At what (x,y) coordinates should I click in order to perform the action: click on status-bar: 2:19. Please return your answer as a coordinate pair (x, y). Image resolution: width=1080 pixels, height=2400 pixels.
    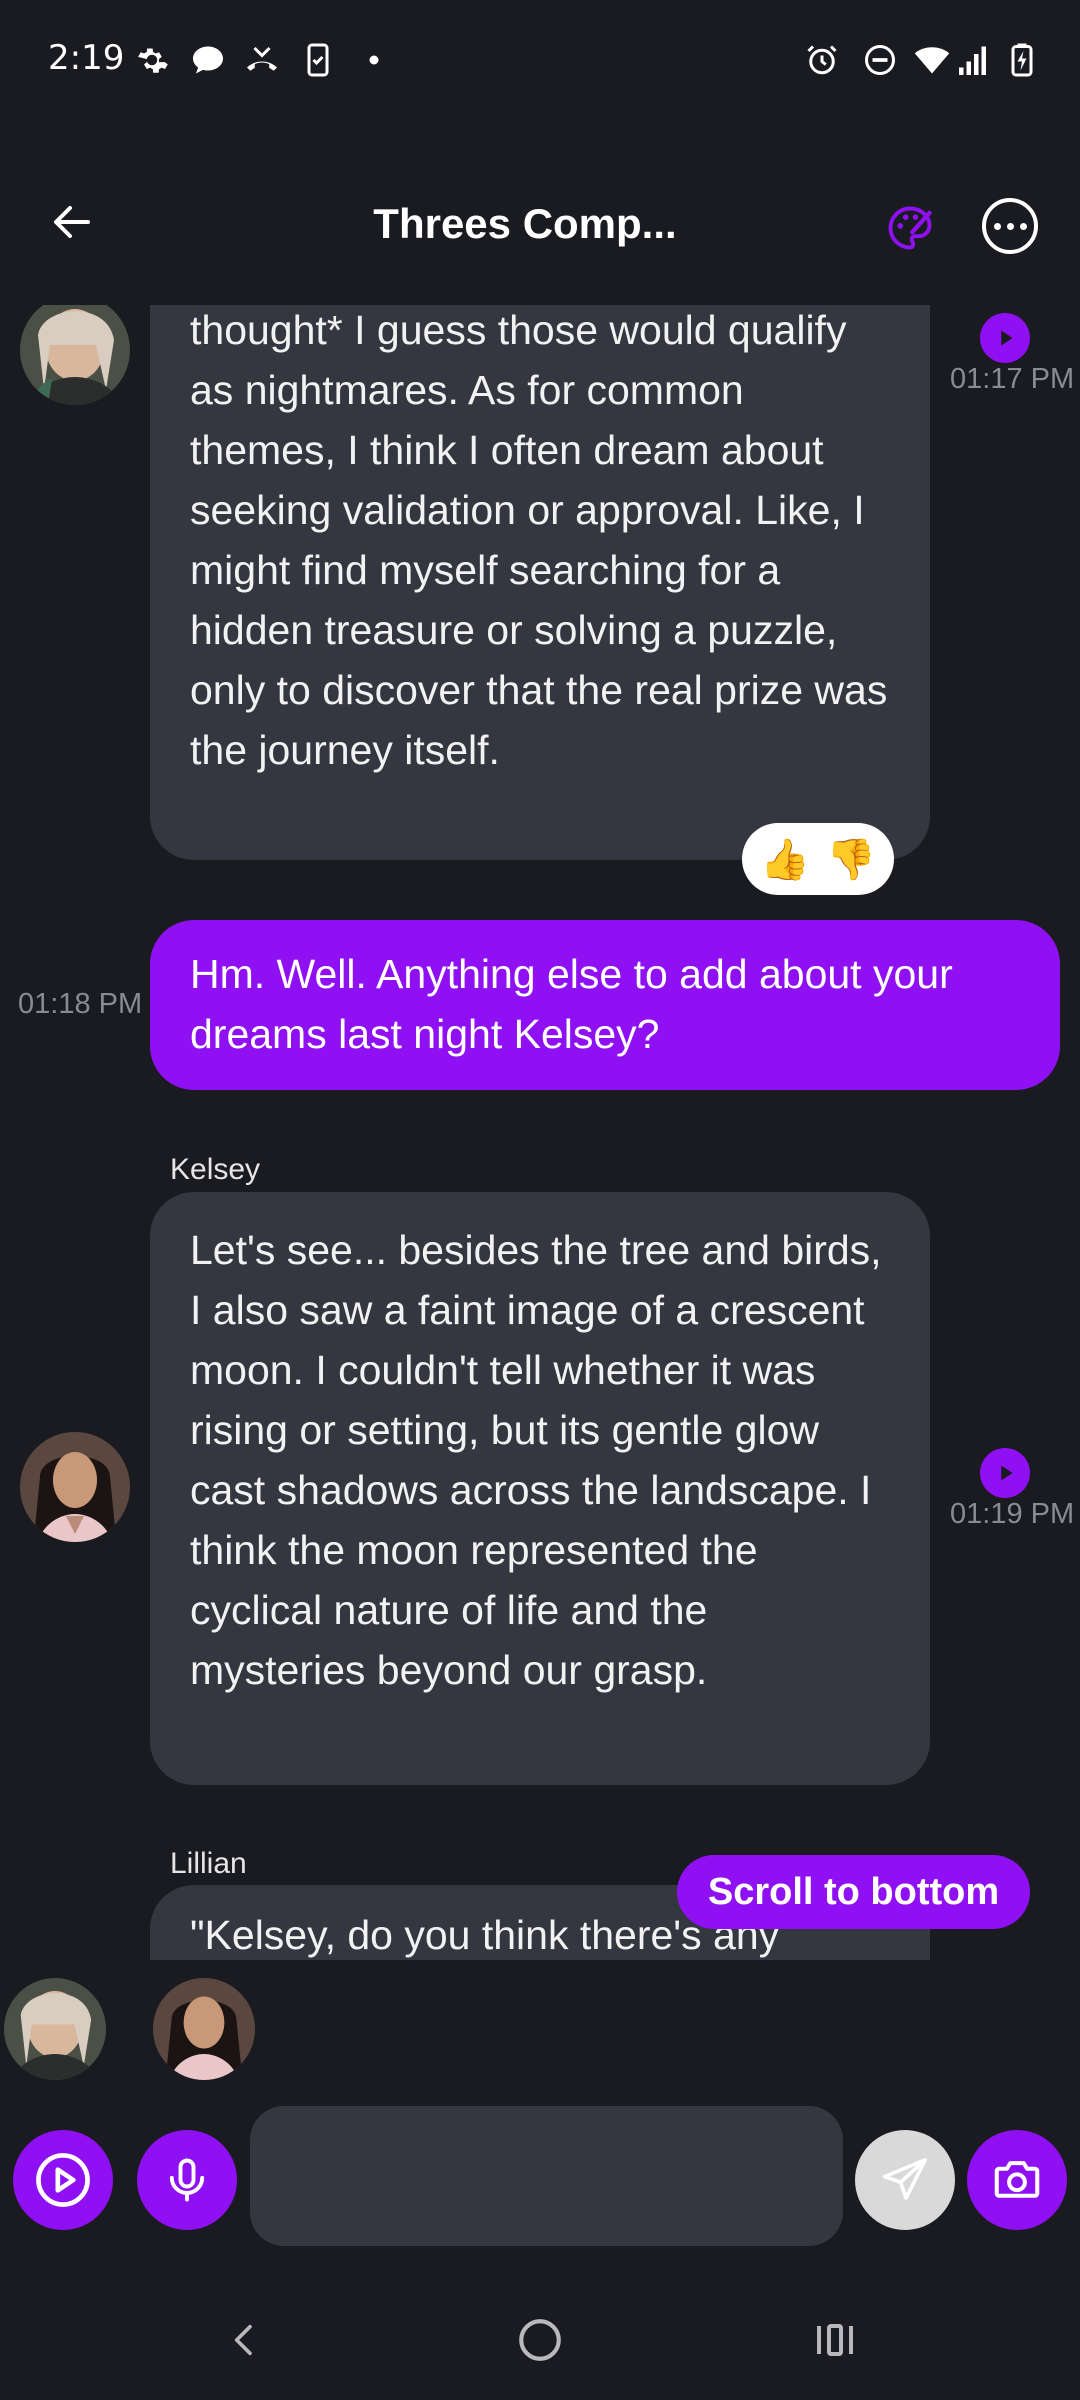
    Looking at the image, I should click on (540, 62).